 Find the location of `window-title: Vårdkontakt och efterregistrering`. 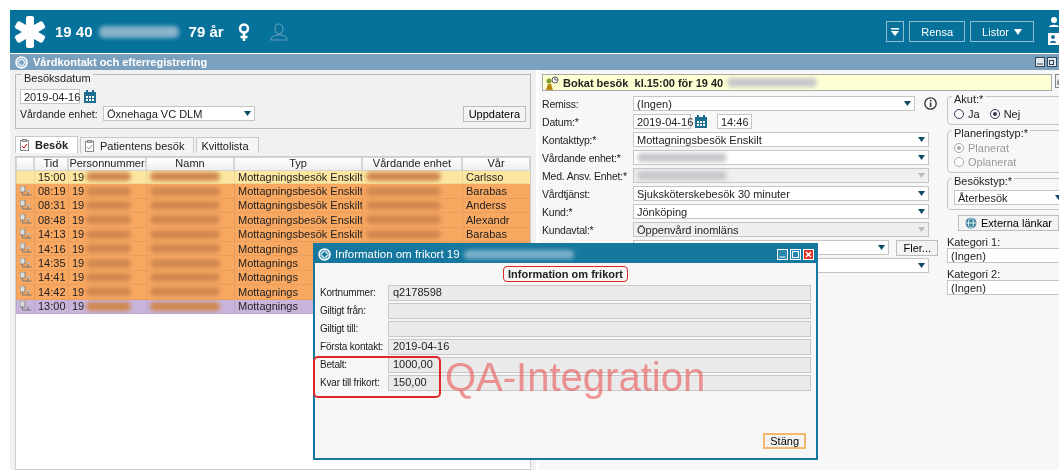

window-title: Vårdkontakt och efterregistrering is located at coordinates (120, 62).